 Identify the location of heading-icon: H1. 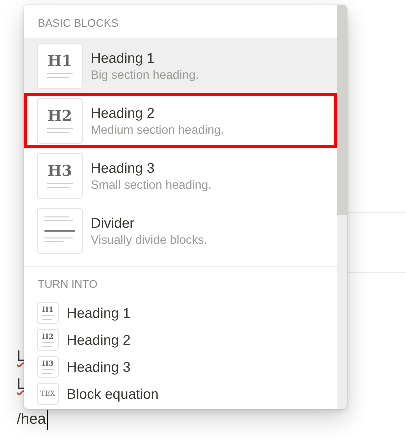
(60, 65).